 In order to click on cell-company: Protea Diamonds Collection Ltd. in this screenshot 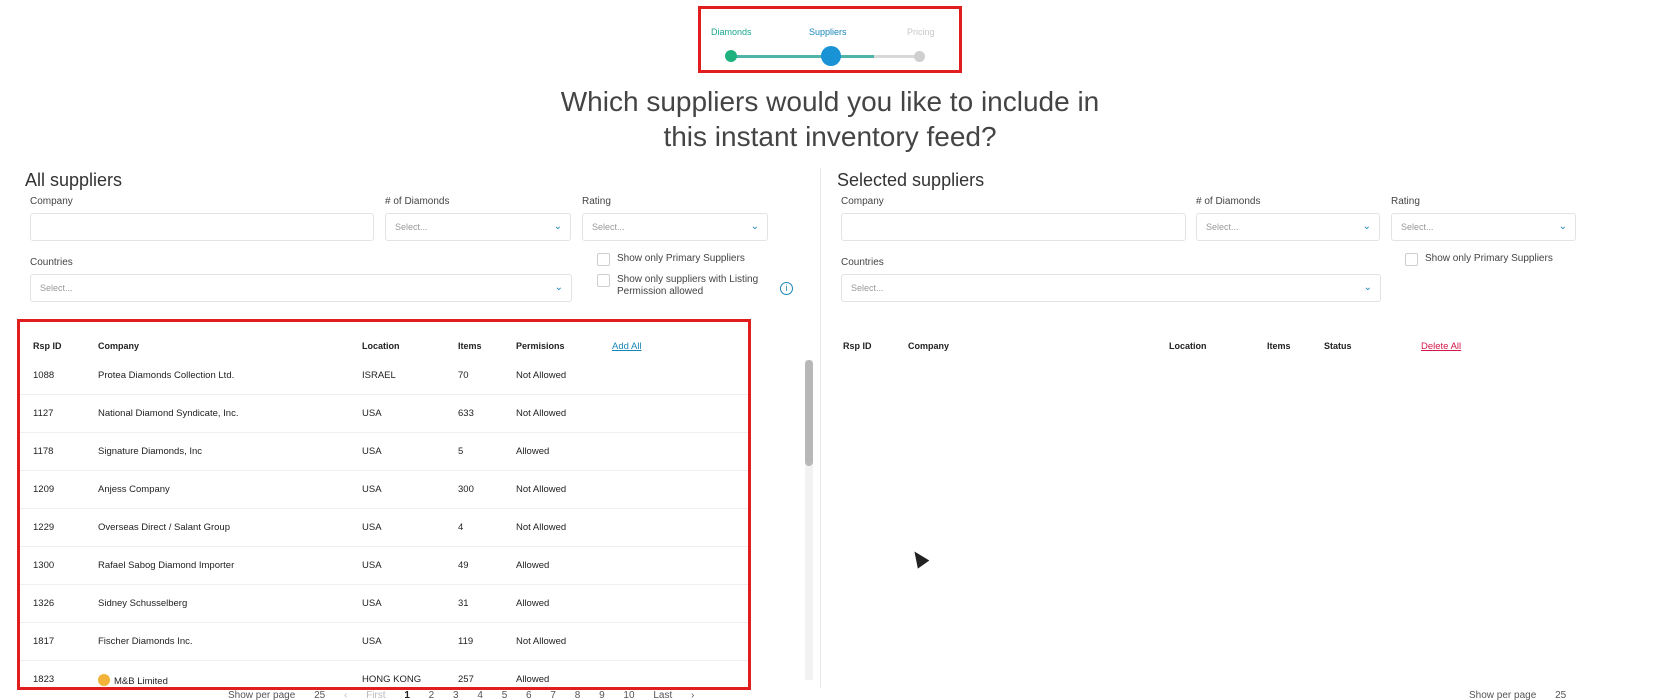, I will do `click(166, 375)`.